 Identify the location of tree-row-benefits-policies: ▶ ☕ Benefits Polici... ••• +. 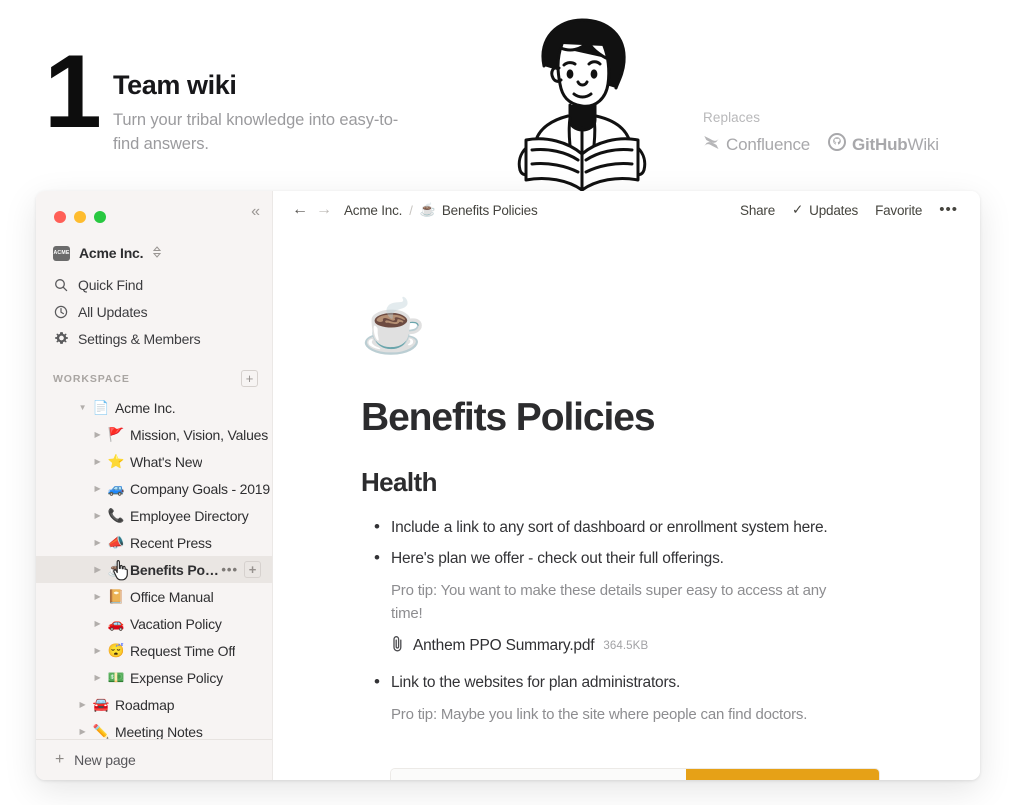
(154, 569).